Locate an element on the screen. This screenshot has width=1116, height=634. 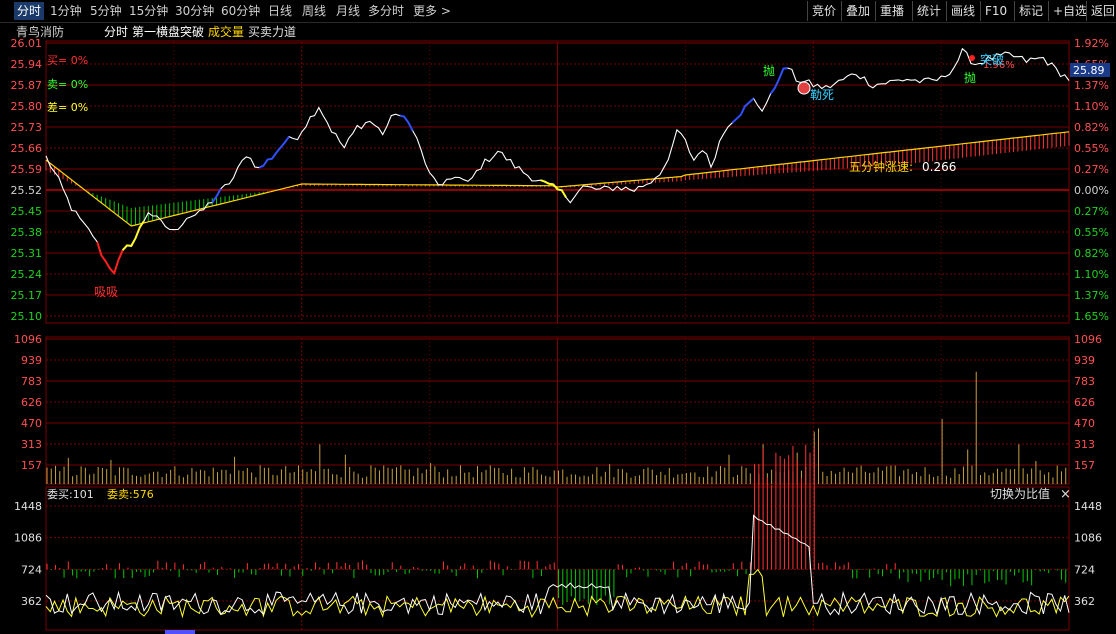
time-cursor is located at coordinates (180, 632).